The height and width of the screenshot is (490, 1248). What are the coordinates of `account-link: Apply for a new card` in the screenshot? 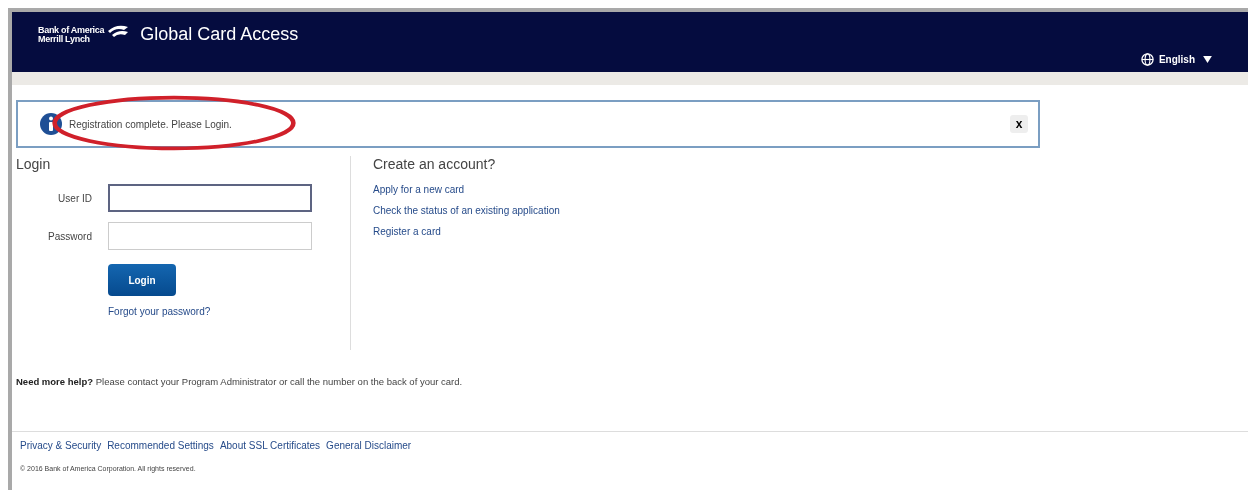 It's located at (419, 189).